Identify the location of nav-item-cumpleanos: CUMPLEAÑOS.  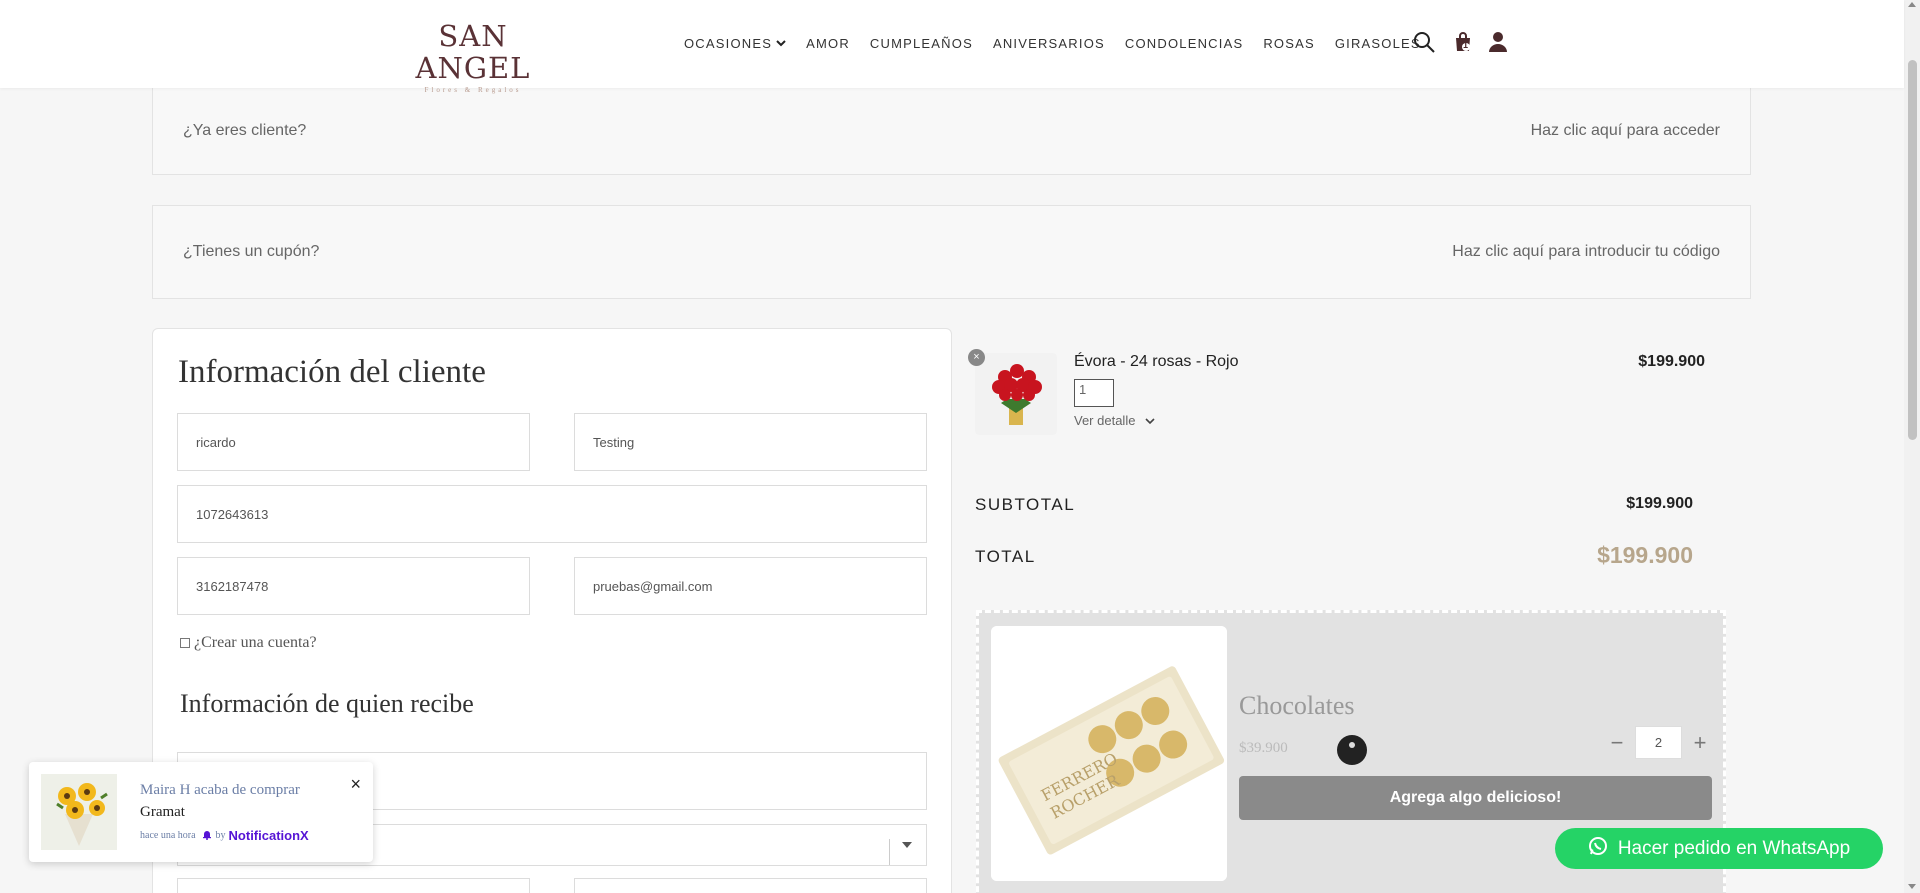
(921, 43).